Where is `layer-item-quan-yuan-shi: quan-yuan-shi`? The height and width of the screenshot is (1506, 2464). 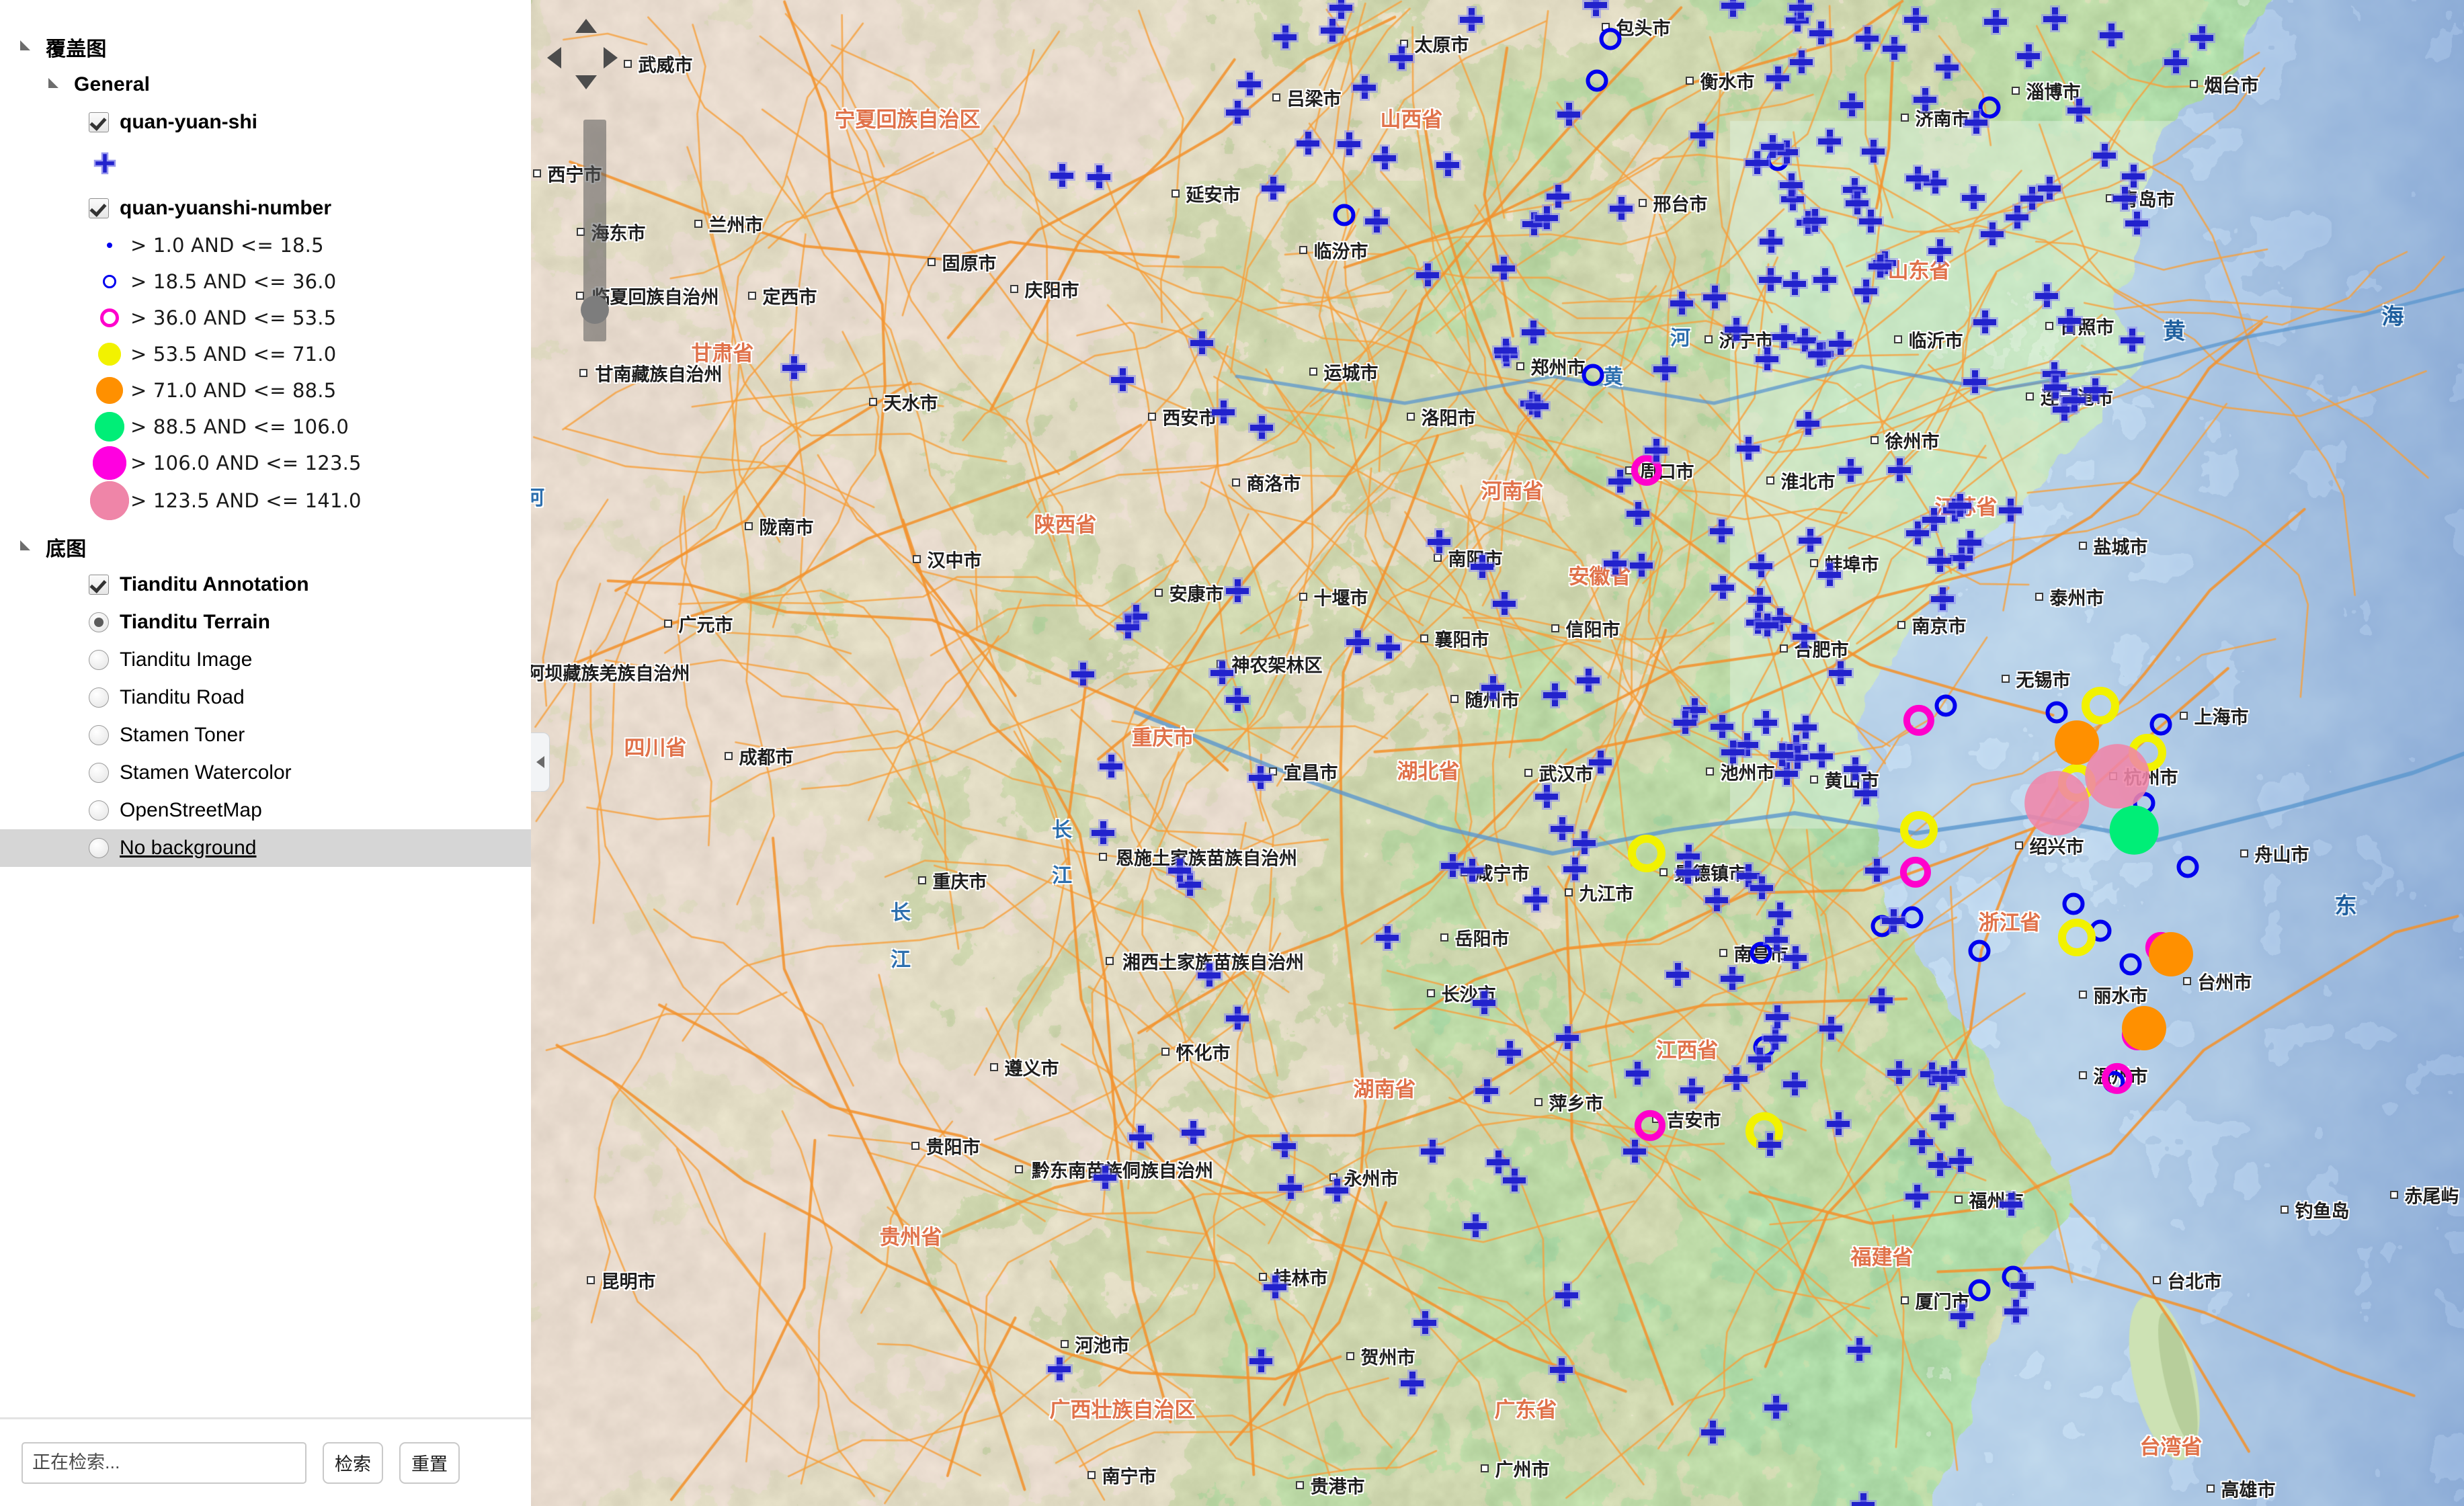 layer-item-quan-yuan-shi: quan-yuan-shi is located at coordinates (265, 122).